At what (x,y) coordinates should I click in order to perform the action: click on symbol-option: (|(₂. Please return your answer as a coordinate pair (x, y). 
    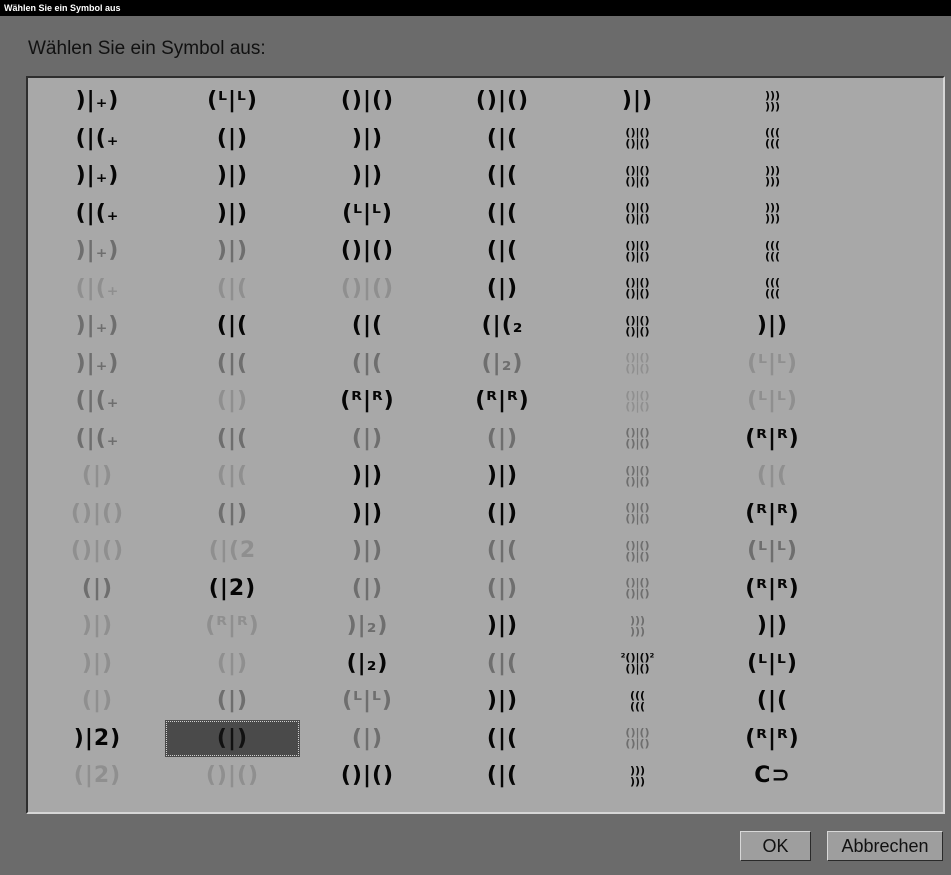
    Looking at the image, I should click on (502, 326).